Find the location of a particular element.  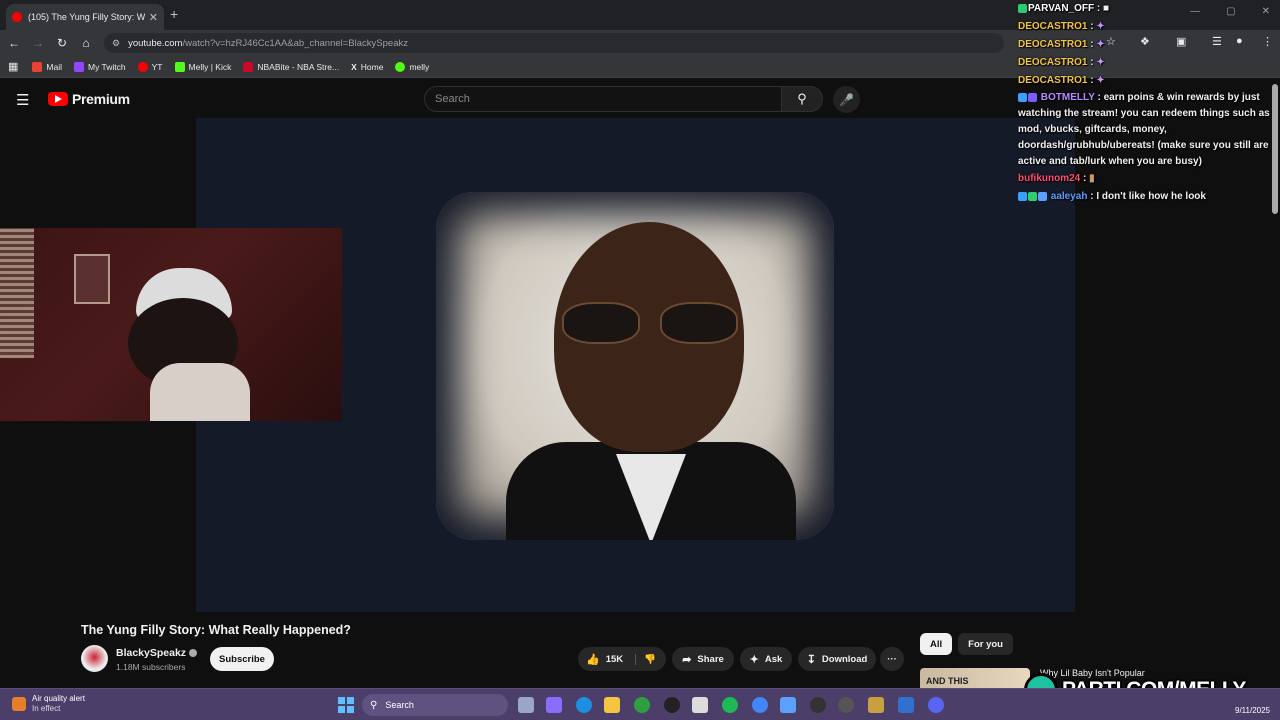

chrome-icon is located at coordinates (760, 705).